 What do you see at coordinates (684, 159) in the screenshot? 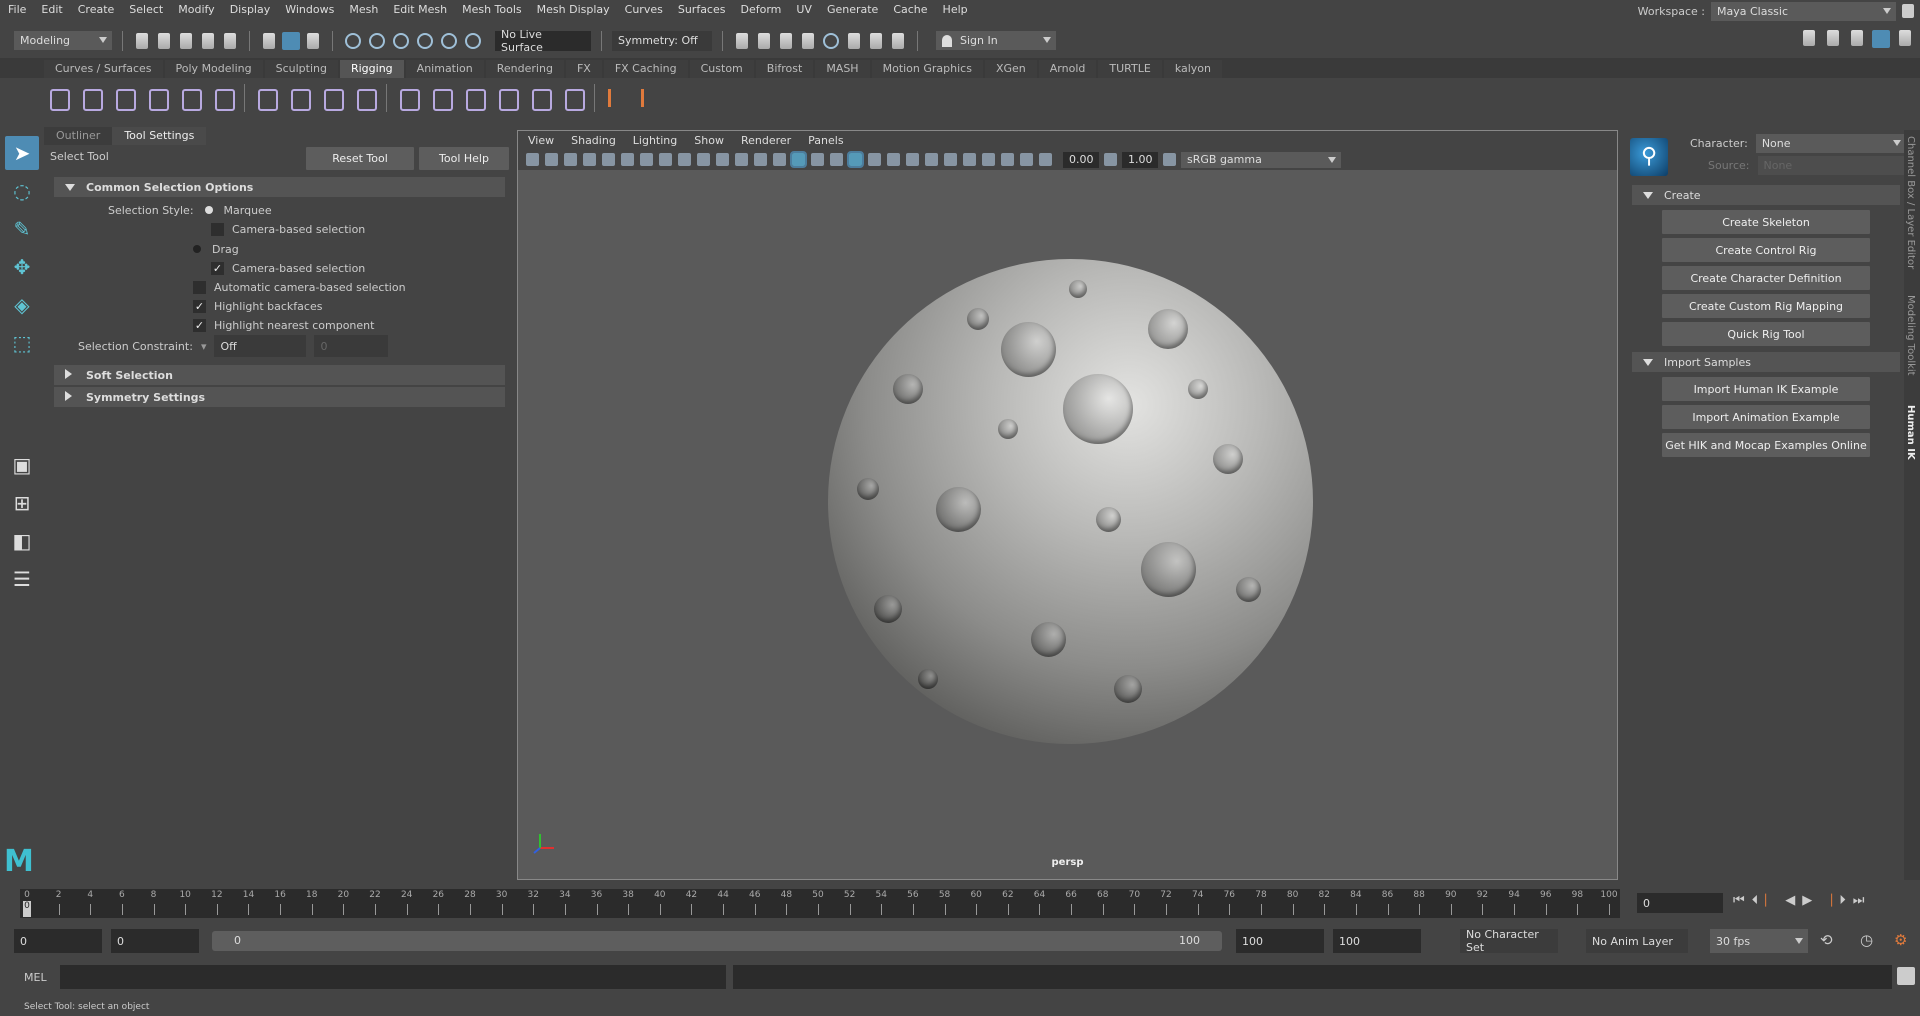
I see `resolution-gate-icon` at bounding box center [684, 159].